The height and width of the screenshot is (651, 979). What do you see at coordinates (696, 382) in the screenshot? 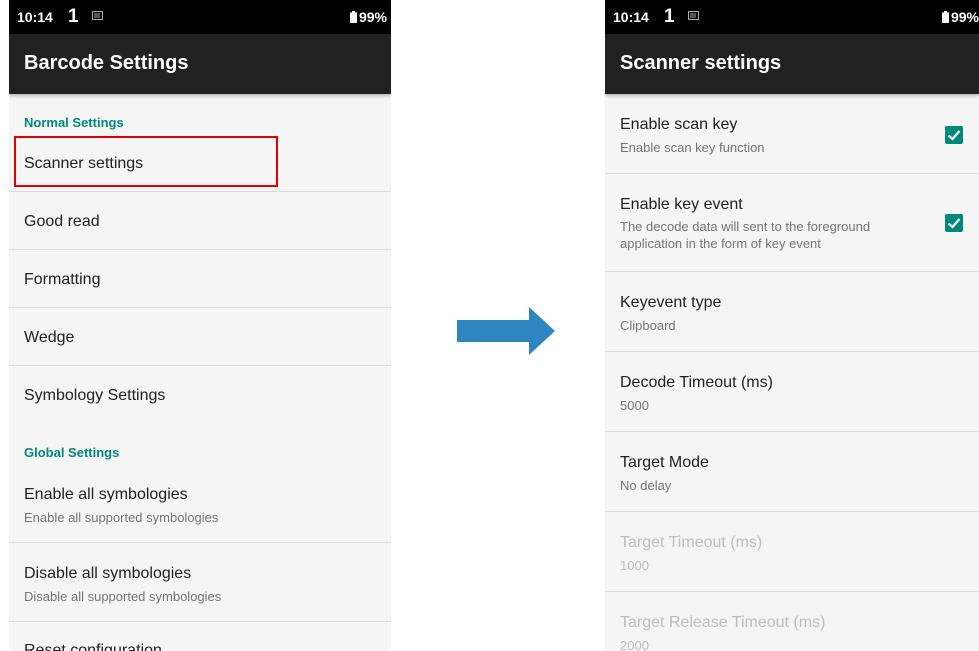
I see `list-item-title: Decode Timeout (ms)` at bounding box center [696, 382].